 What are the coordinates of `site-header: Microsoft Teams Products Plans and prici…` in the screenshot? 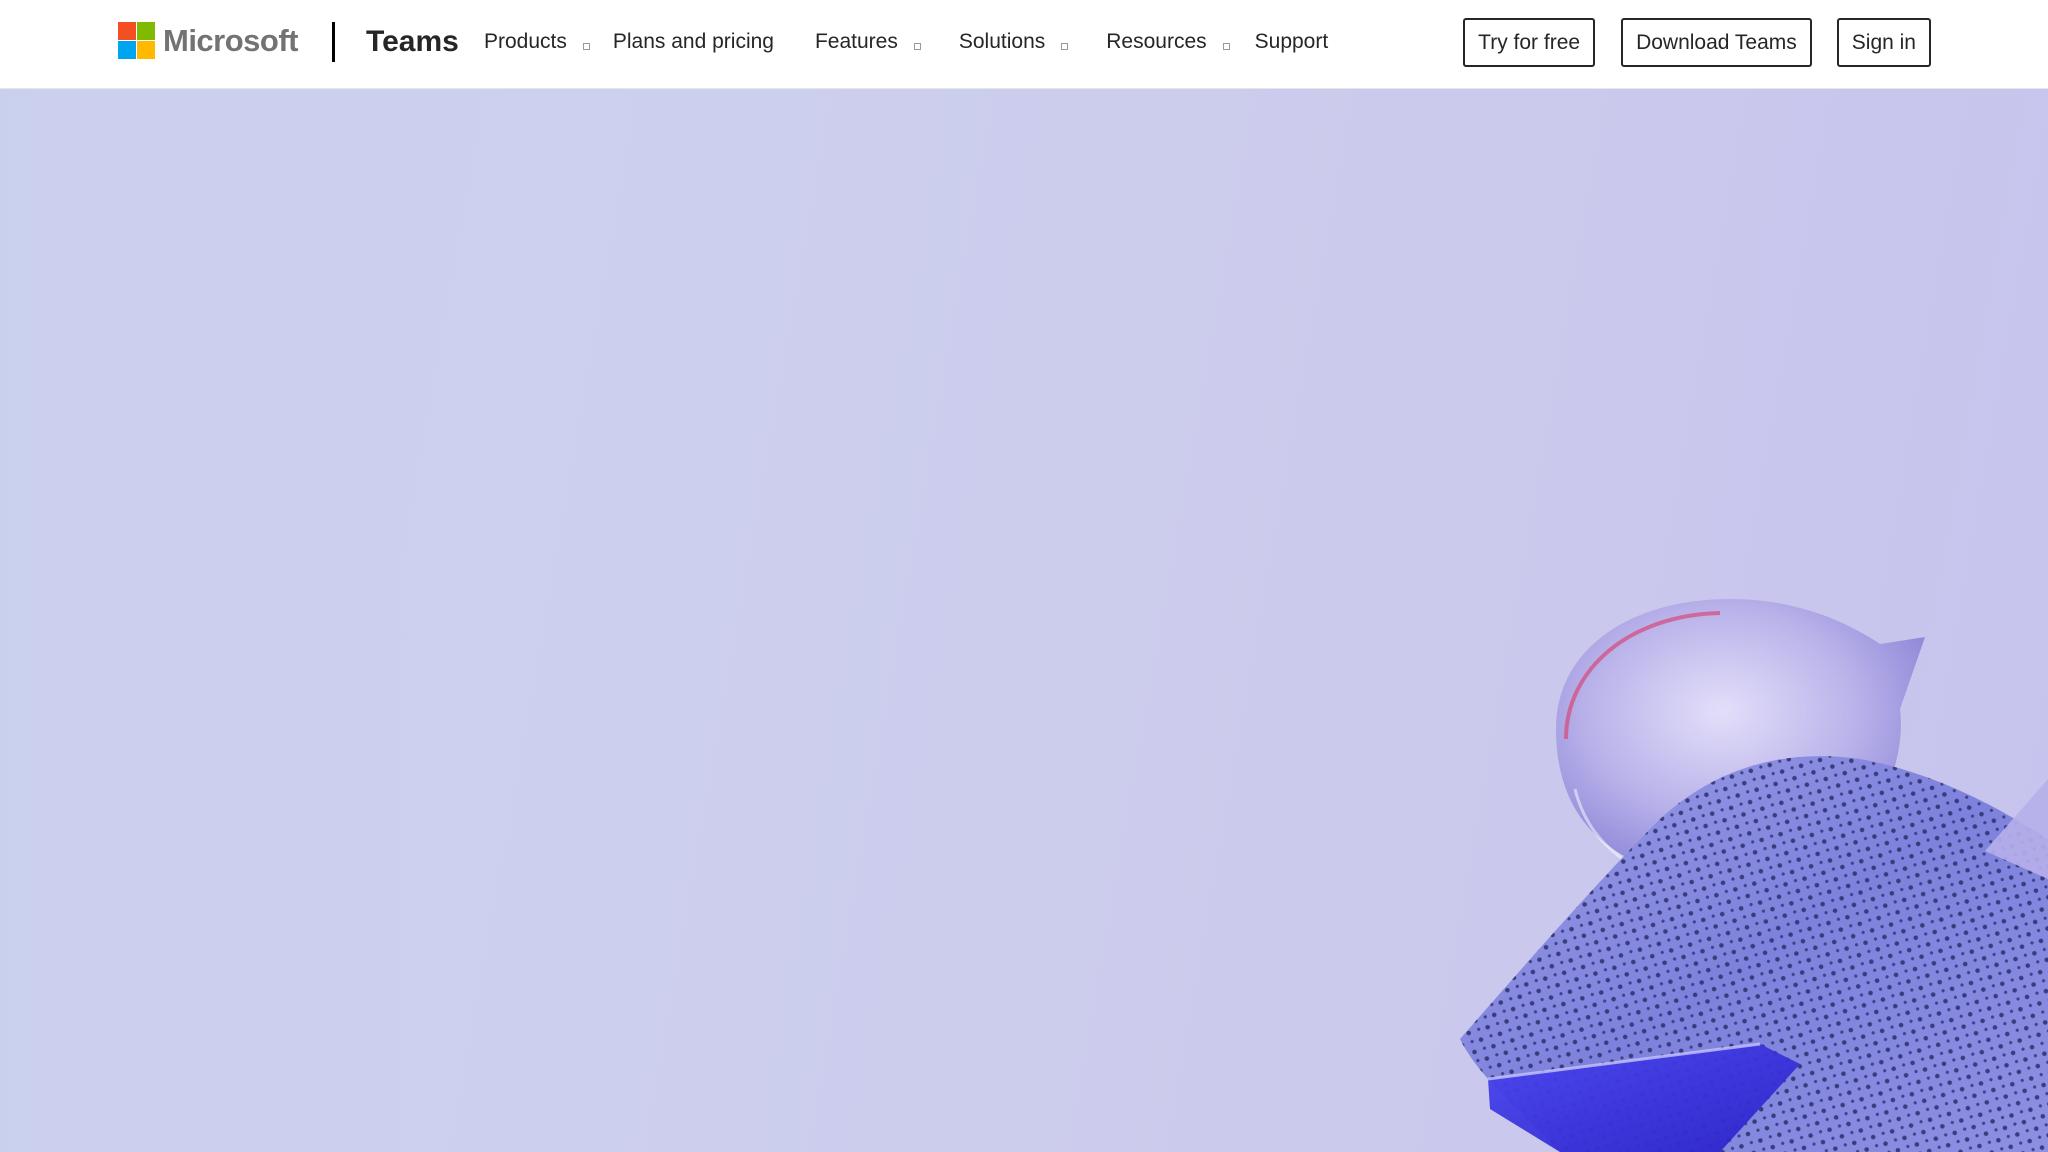 It's located at (1024, 44).